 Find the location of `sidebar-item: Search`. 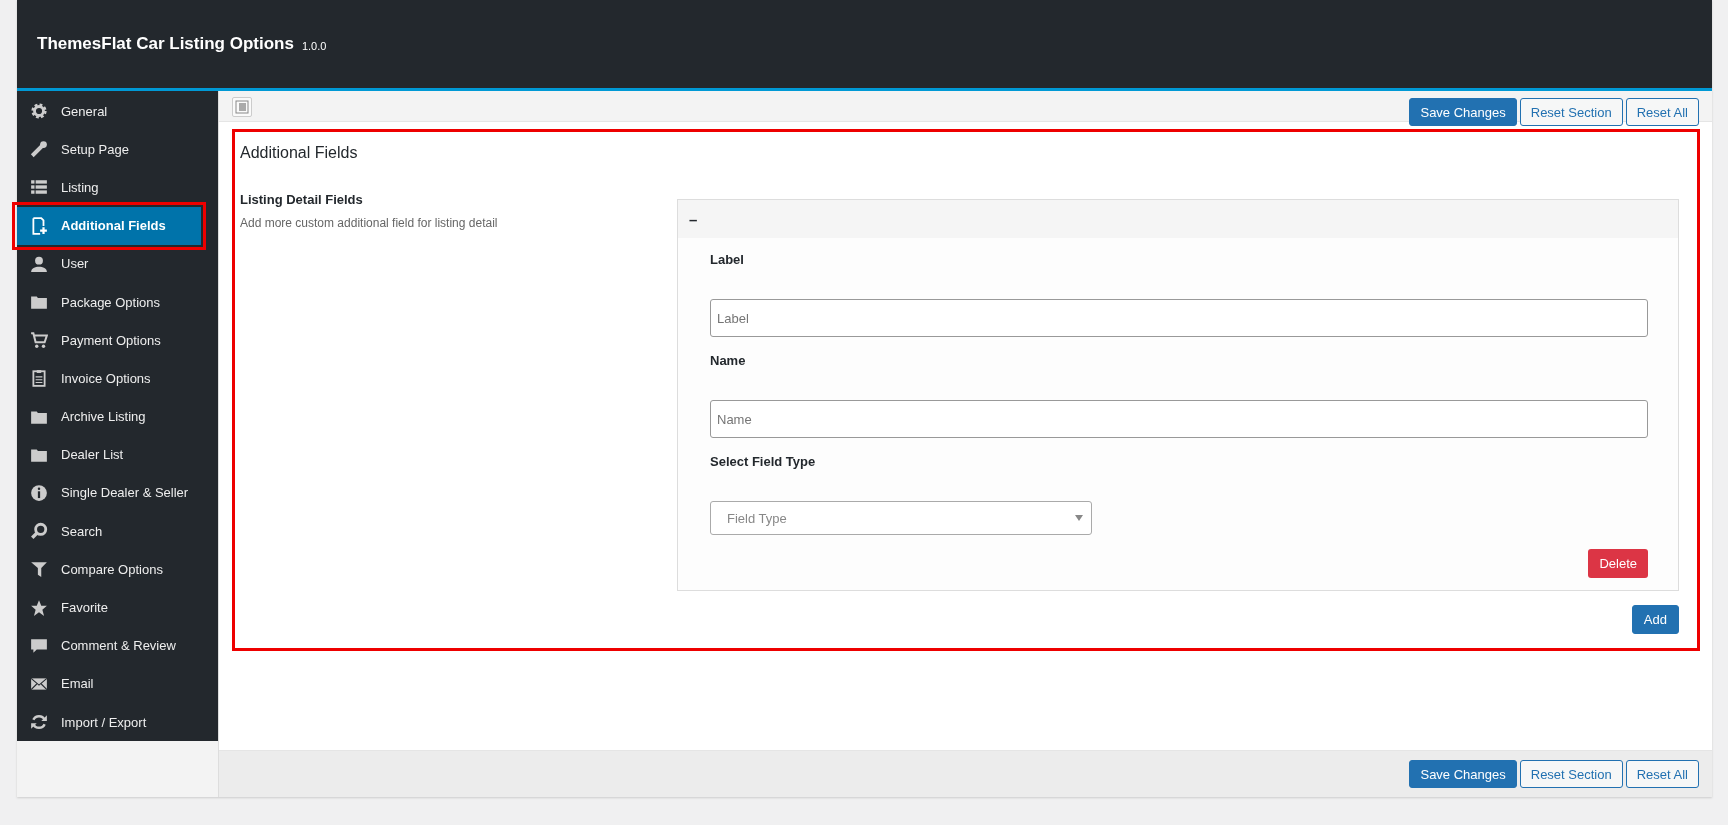

sidebar-item: Search is located at coordinates (117, 531).